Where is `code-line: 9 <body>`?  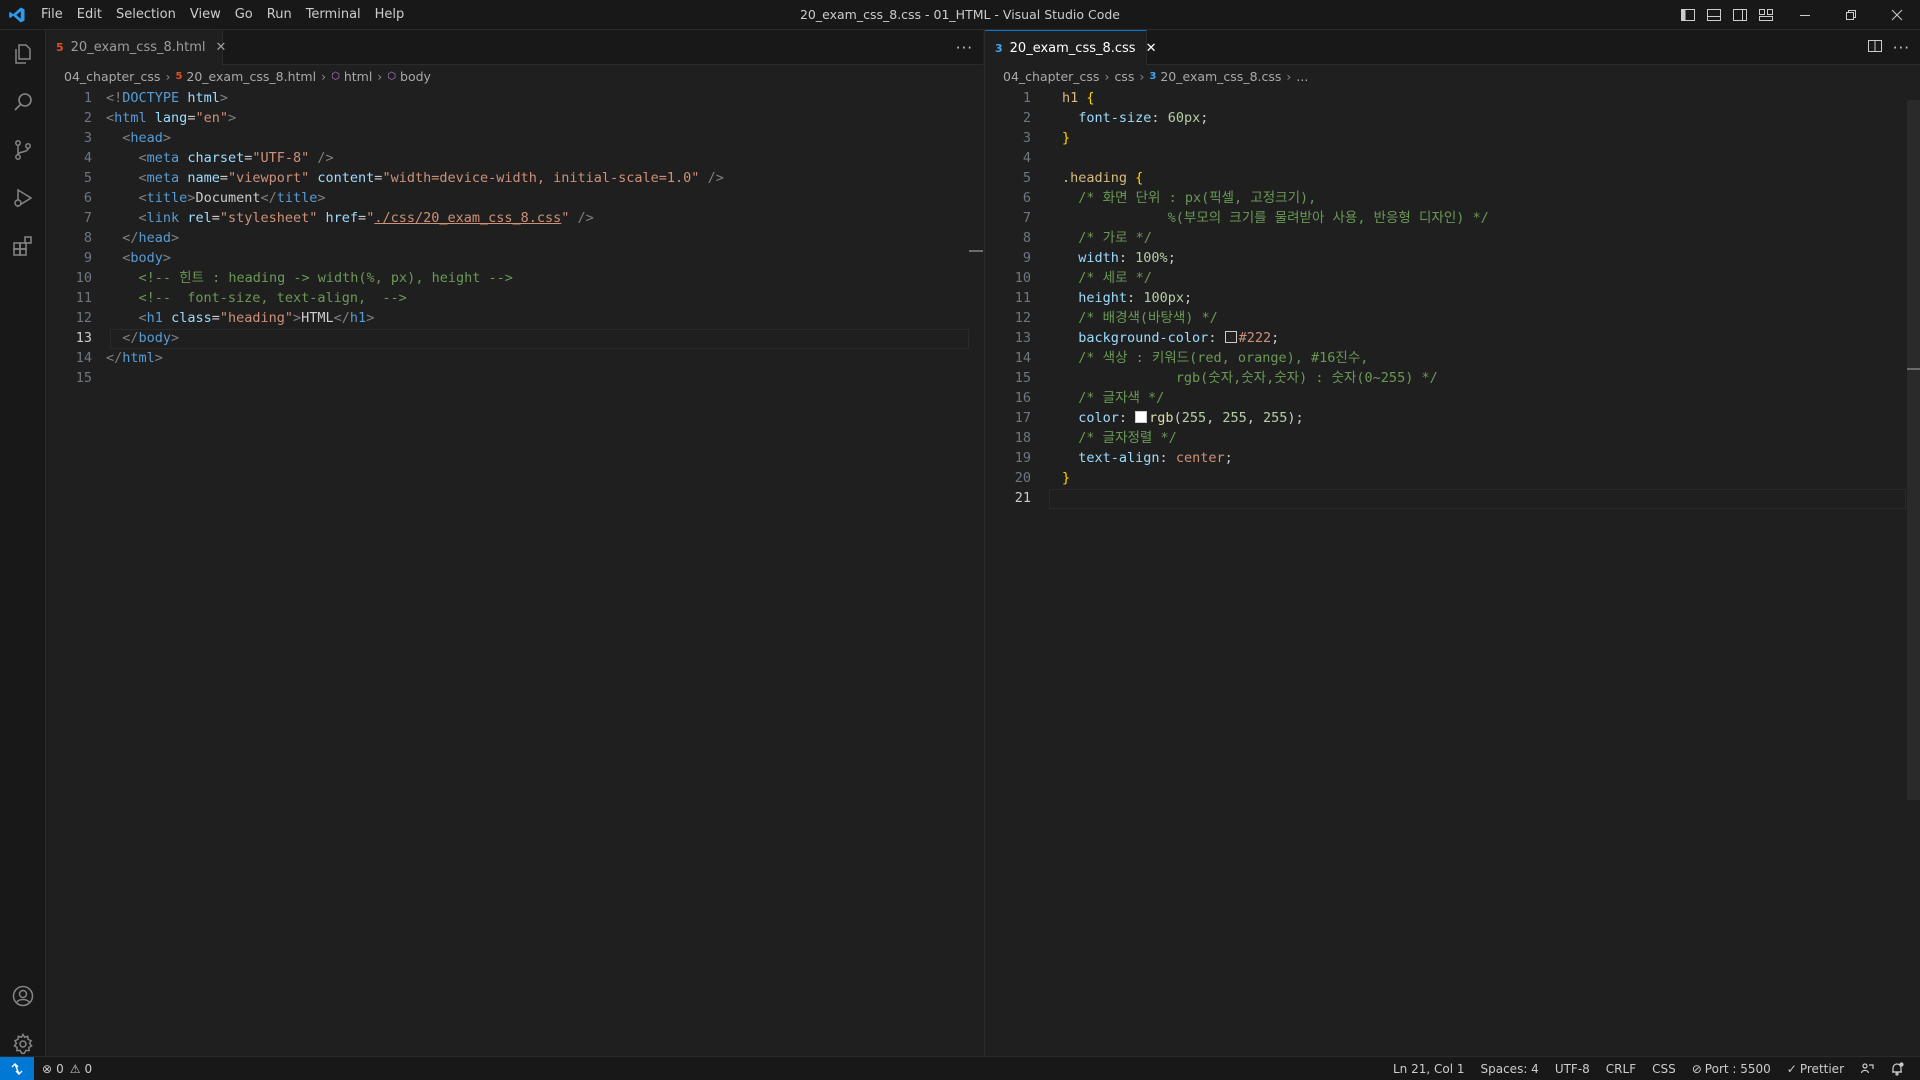 code-line: 9 <body> is located at coordinates (514, 258).